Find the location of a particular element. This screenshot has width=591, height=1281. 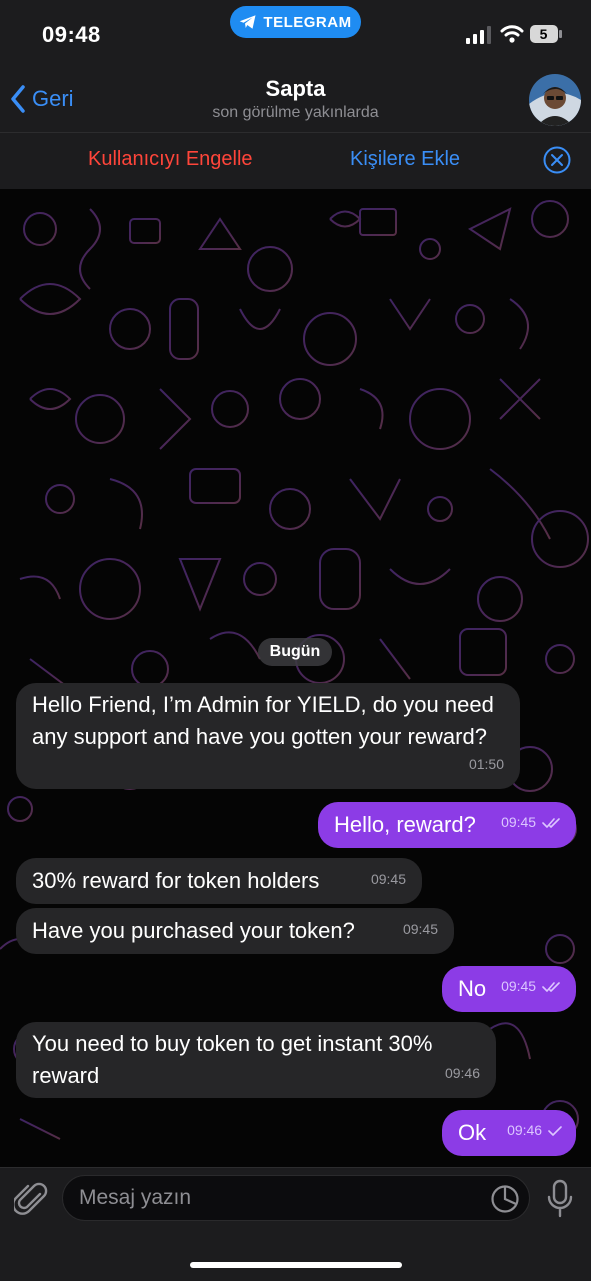

message-text: Hello, reward? is located at coordinates (405, 824).